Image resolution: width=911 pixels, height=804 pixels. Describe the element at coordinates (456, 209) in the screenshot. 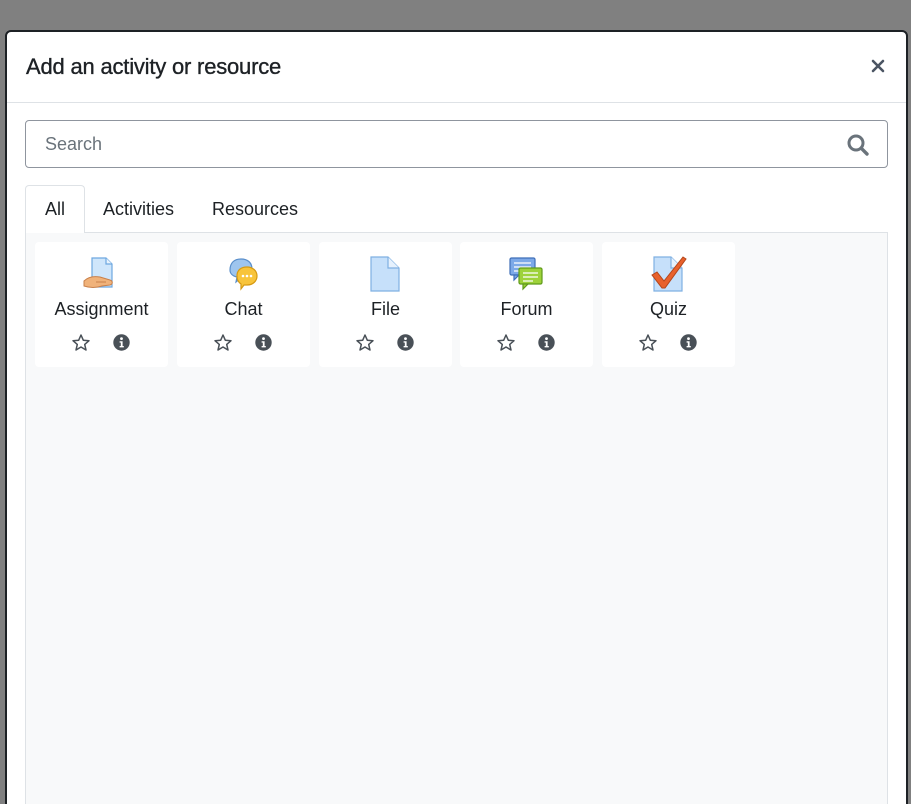

I see `tab-list: All Activities Resources` at that location.